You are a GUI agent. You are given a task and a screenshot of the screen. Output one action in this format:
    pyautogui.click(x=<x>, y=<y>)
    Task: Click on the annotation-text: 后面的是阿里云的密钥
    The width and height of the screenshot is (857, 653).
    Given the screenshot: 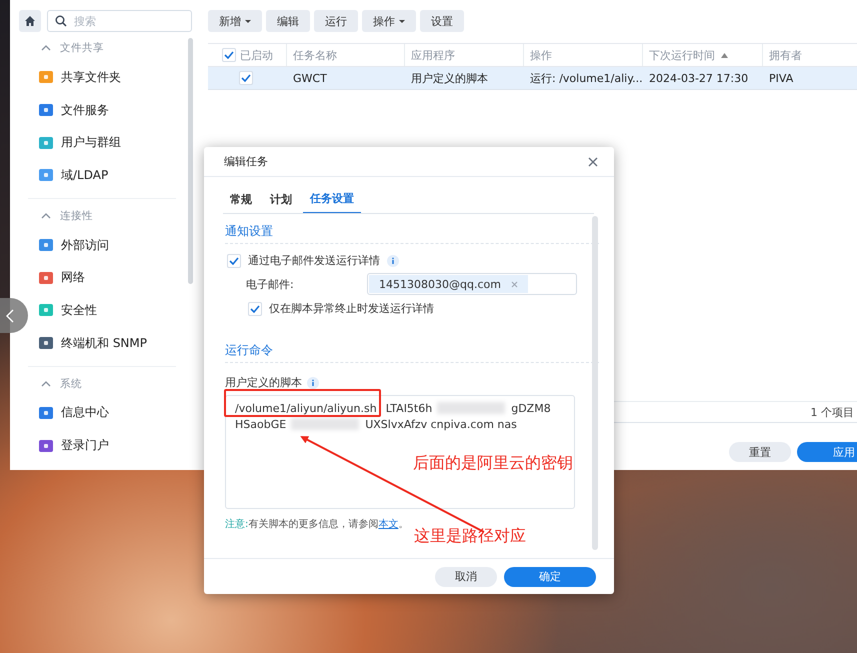 What is the action you would take?
    pyautogui.click(x=493, y=463)
    